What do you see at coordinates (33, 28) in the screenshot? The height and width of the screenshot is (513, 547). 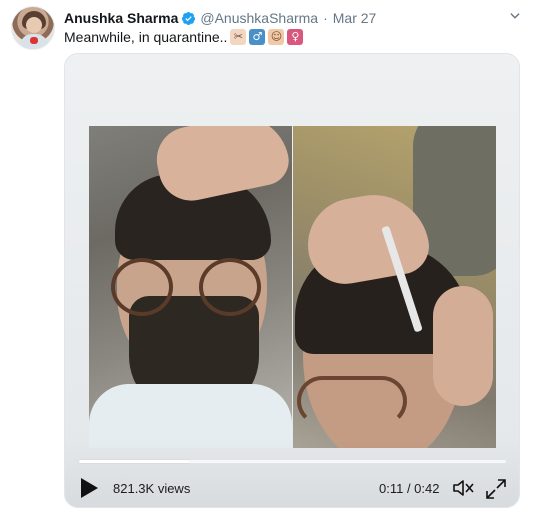 I see `avatar` at bounding box center [33, 28].